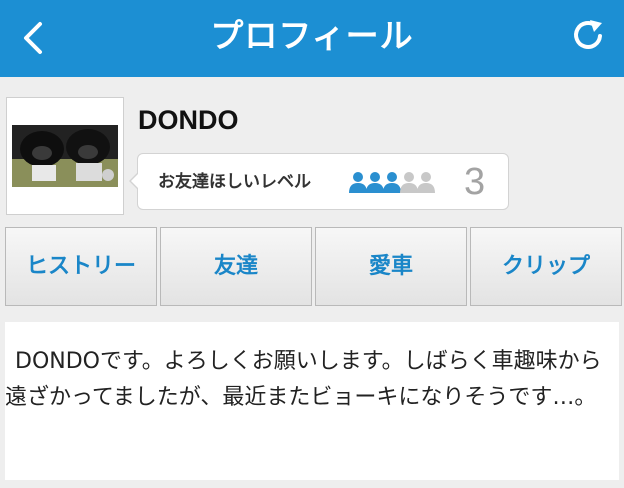 This screenshot has height=488, width=624. What do you see at coordinates (236, 266) in the screenshot?
I see `tab-friends: 友達` at bounding box center [236, 266].